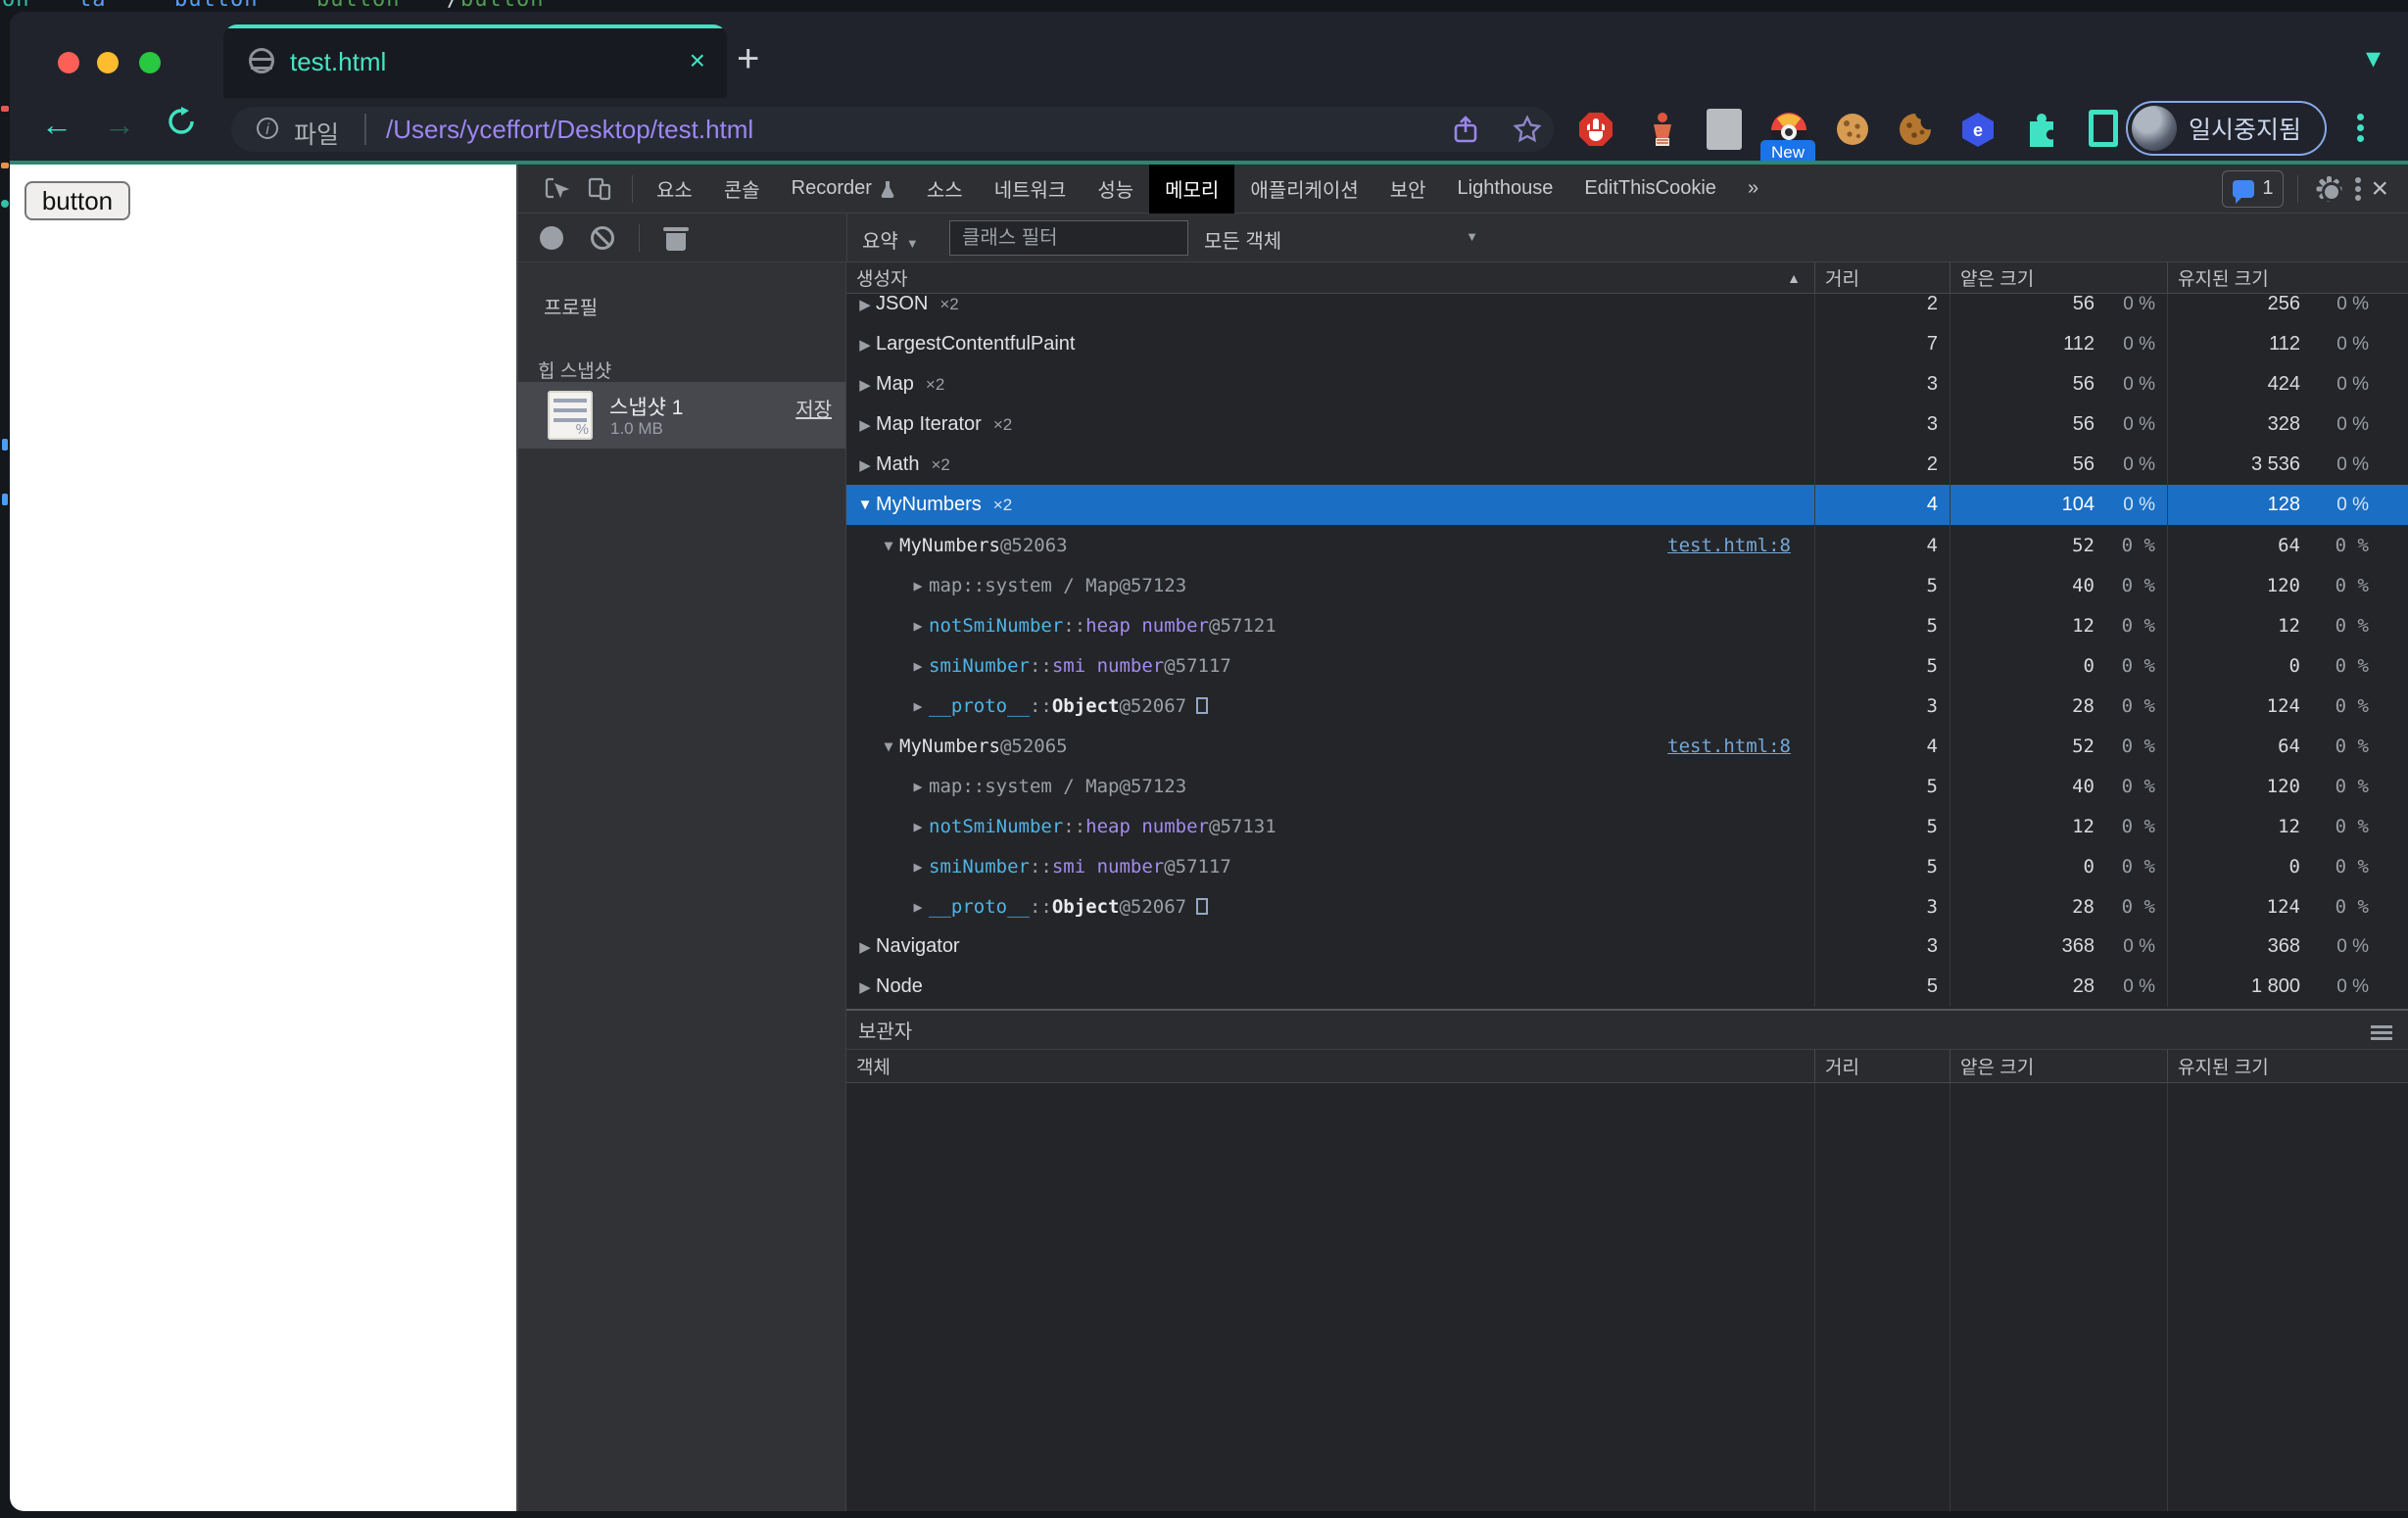 This screenshot has width=2408, height=1518. What do you see at coordinates (813, 408) in the screenshot?
I see `snapshot-save-link: 저장` at bounding box center [813, 408].